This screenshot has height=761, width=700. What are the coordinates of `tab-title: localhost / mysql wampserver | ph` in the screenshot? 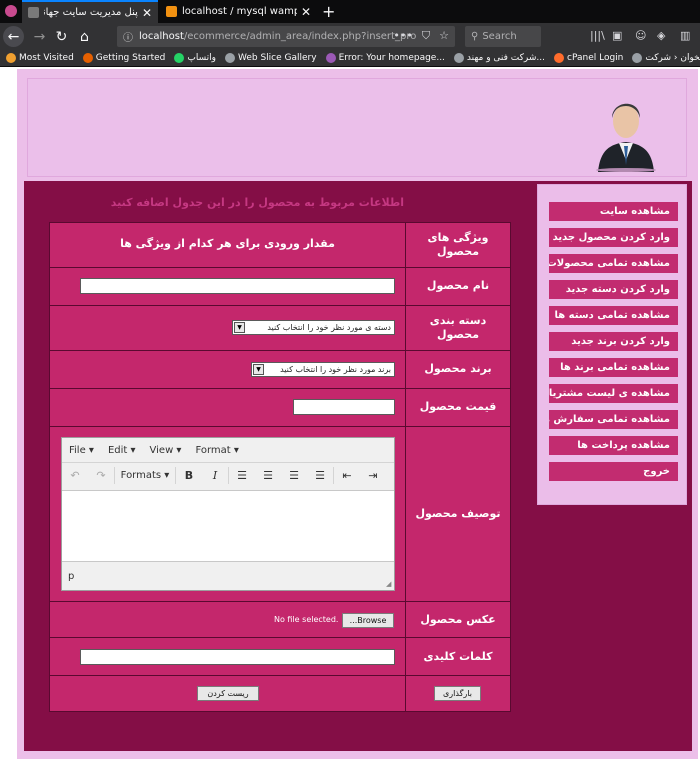 It's located at (239, 11).